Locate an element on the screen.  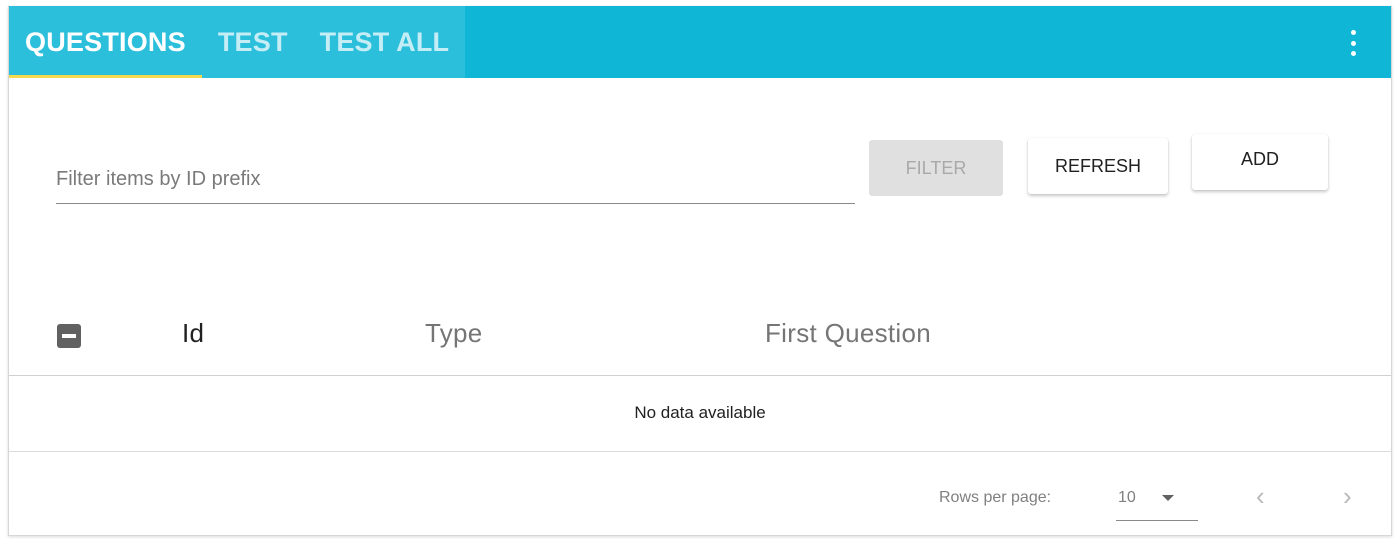
table-empty-row: No data available is located at coordinates (700, 414).